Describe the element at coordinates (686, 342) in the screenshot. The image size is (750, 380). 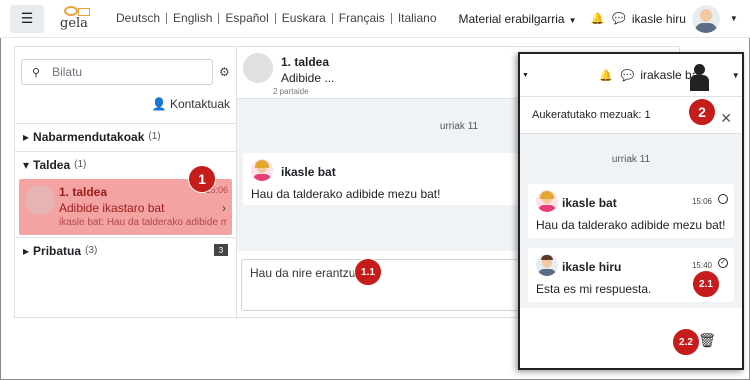
I see `callout-marker: 2.2` at that location.